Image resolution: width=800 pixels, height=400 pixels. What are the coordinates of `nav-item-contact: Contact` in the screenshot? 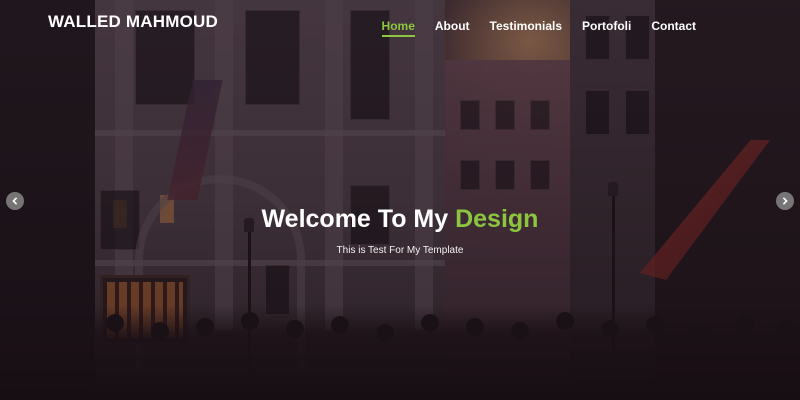 It's located at (673, 27).